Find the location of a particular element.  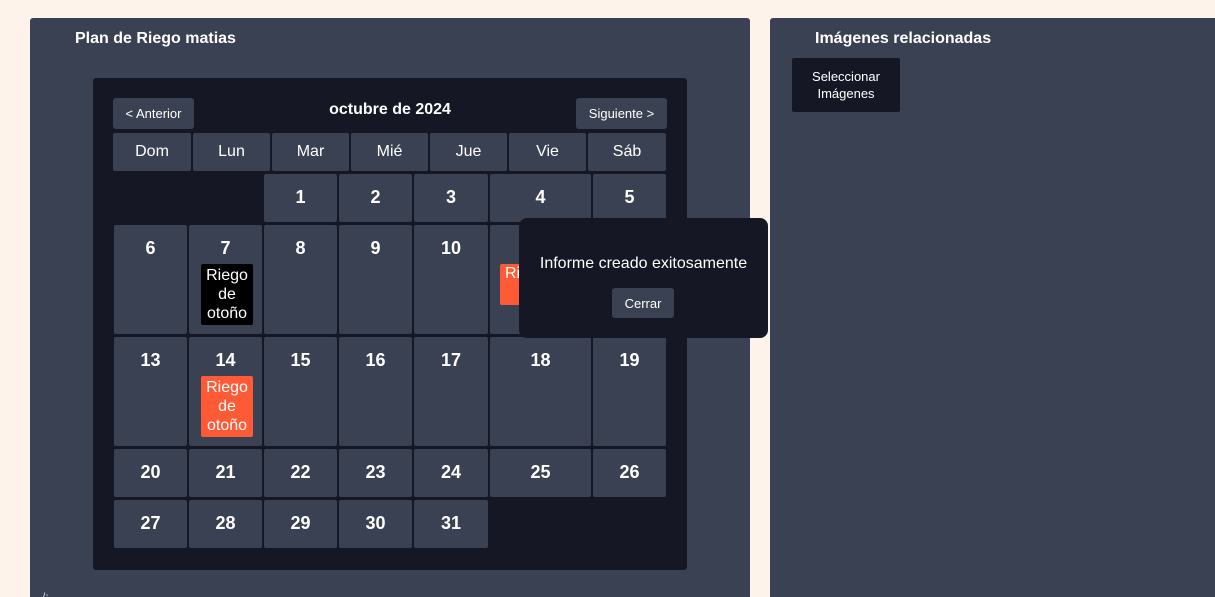

day-cell-6: 6 is located at coordinates (150, 279).